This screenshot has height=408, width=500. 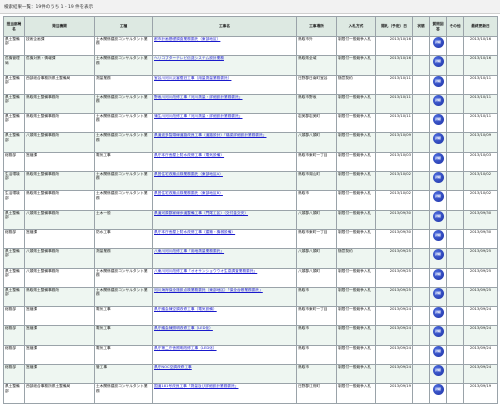 What do you see at coordinates (208, 289) in the screenshot?
I see `title-link: 河川海岸保全施設点検業務委託（東部地区）「保全台帳業務委託」` at bounding box center [208, 289].